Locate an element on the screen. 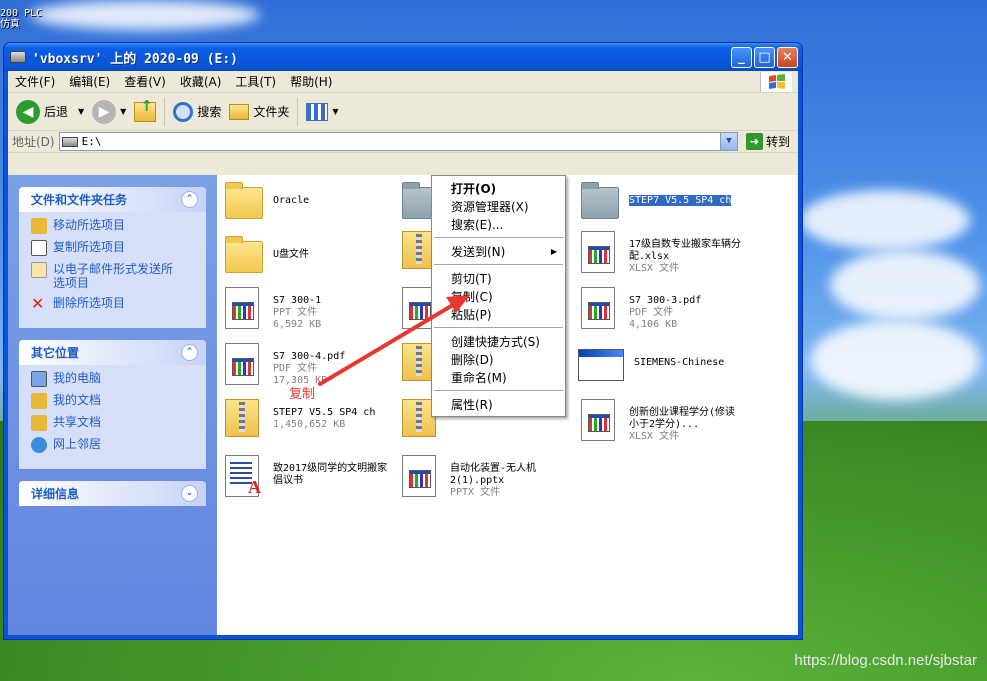  wordpad-document-icon is located at coordinates (243, 476).